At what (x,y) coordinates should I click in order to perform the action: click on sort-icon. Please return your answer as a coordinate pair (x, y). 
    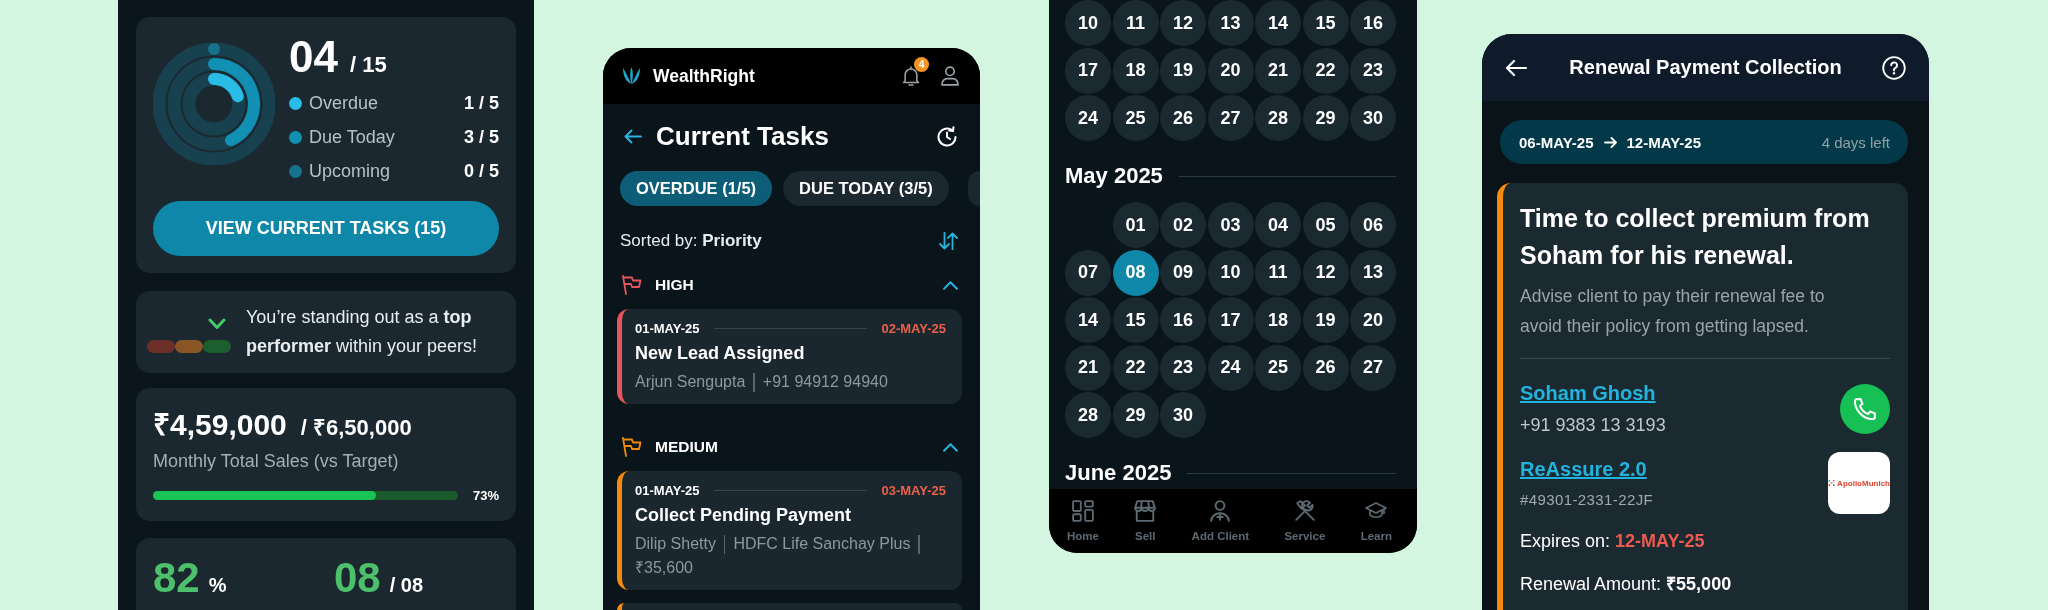
    Looking at the image, I should click on (948, 241).